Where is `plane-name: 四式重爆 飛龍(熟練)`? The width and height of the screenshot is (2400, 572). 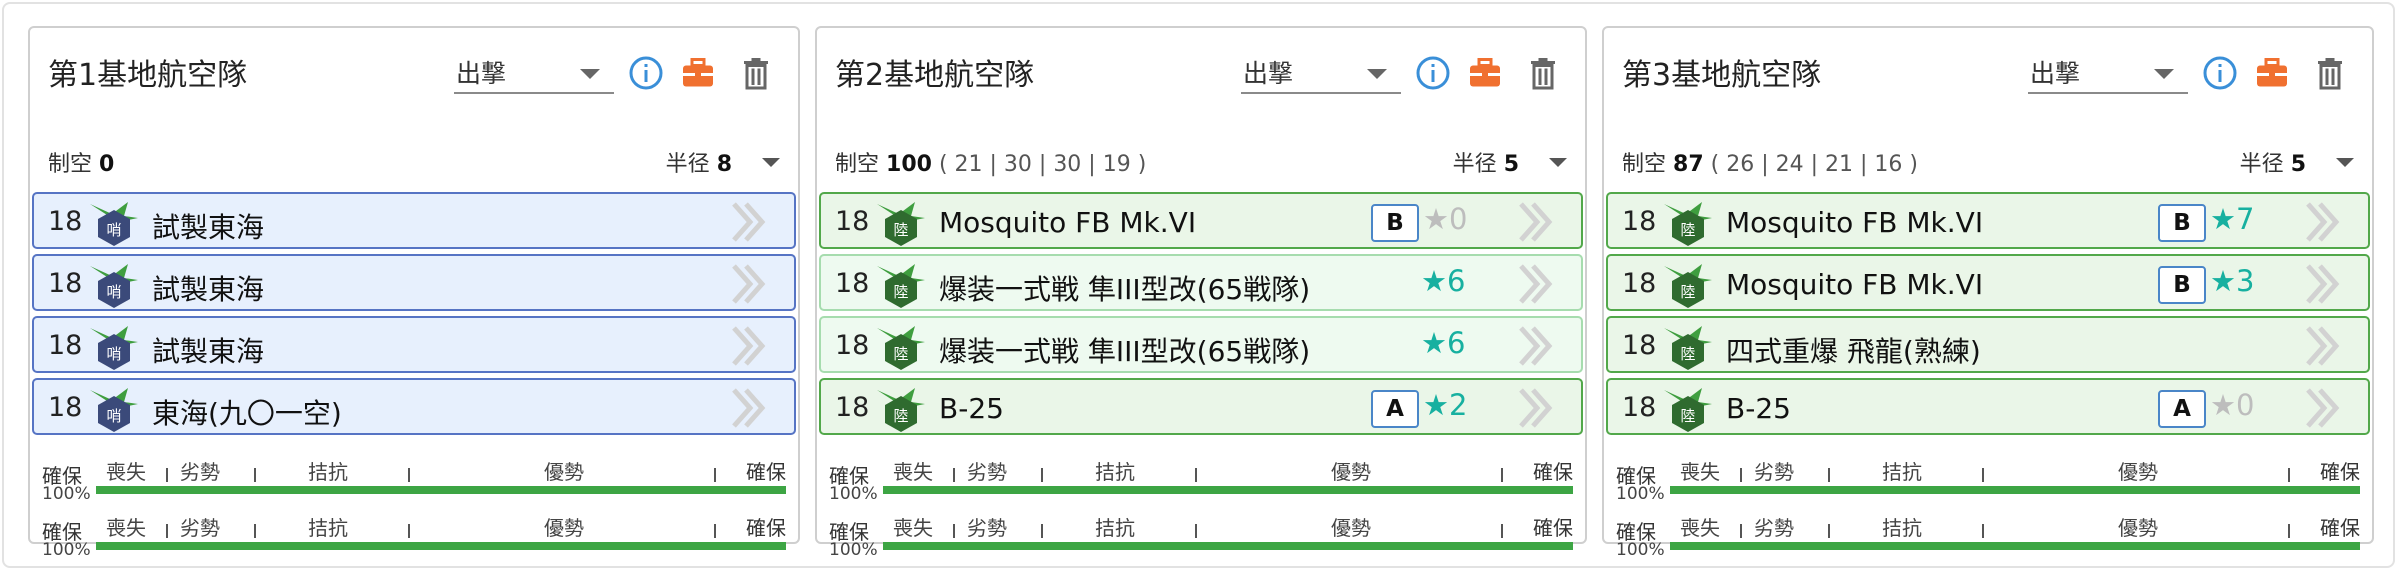
plane-name: 四式重爆 飛龍(熟練) is located at coordinates (1853, 350).